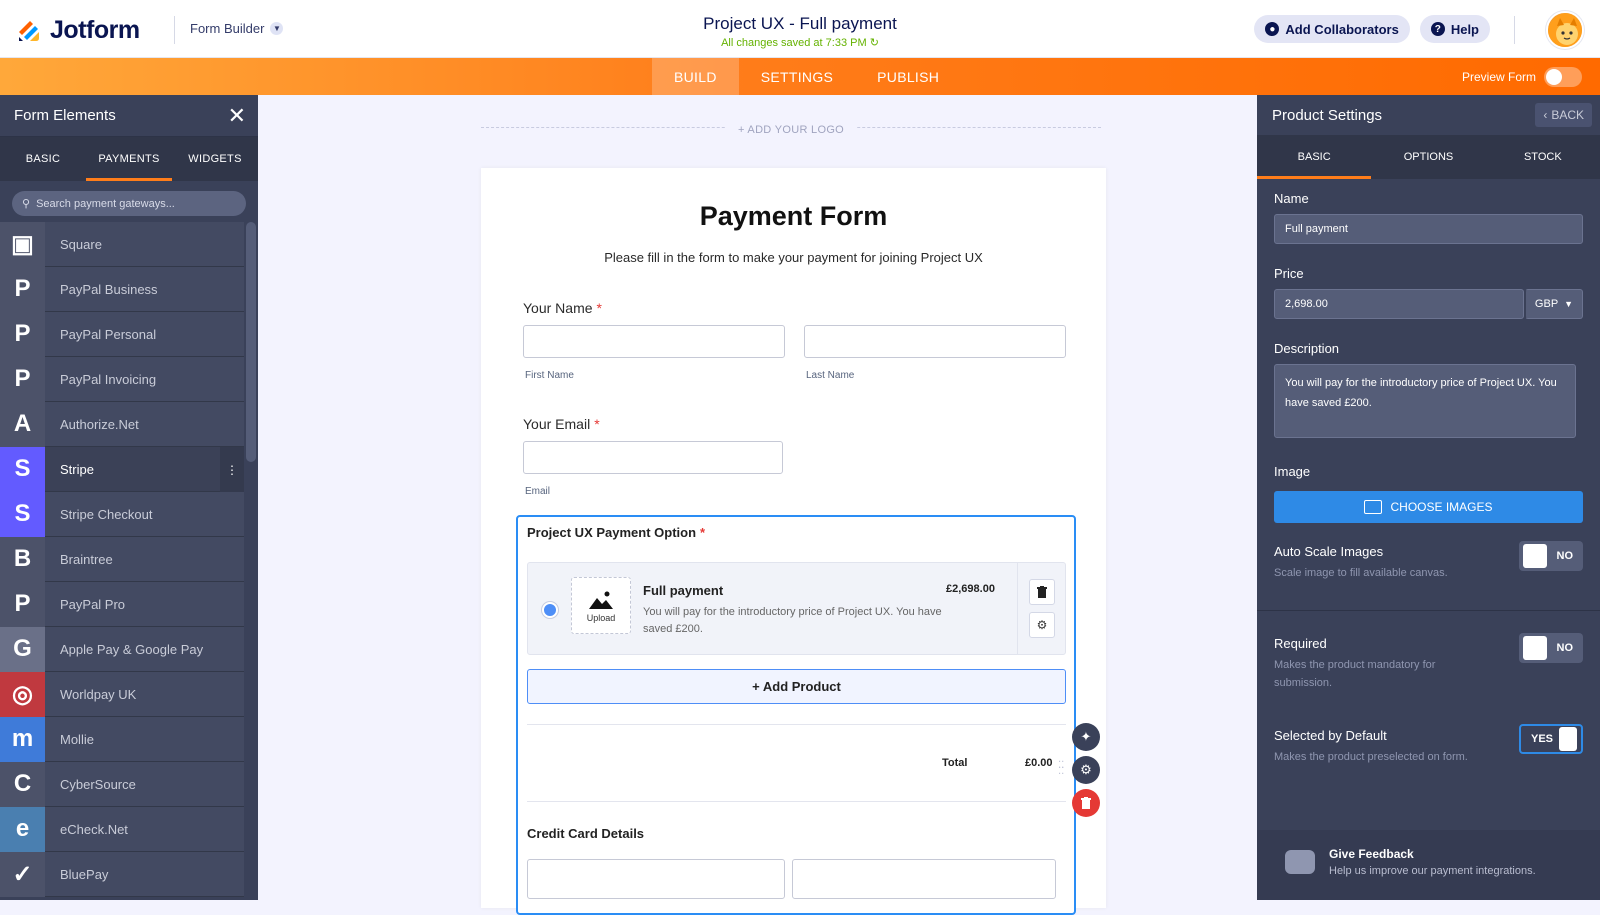 The image size is (1600, 915). I want to click on product-image-upload: Upload, so click(601, 605).